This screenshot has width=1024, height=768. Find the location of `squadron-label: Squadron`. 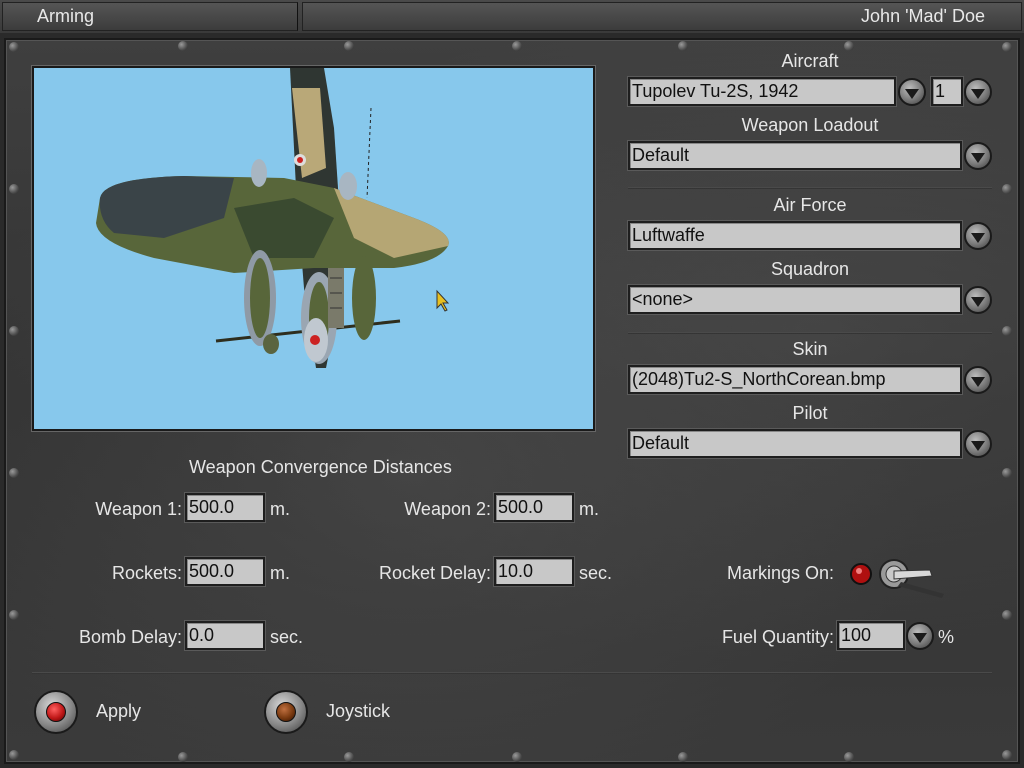

squadron-label: Squadron is located at coordinates (810, 269).